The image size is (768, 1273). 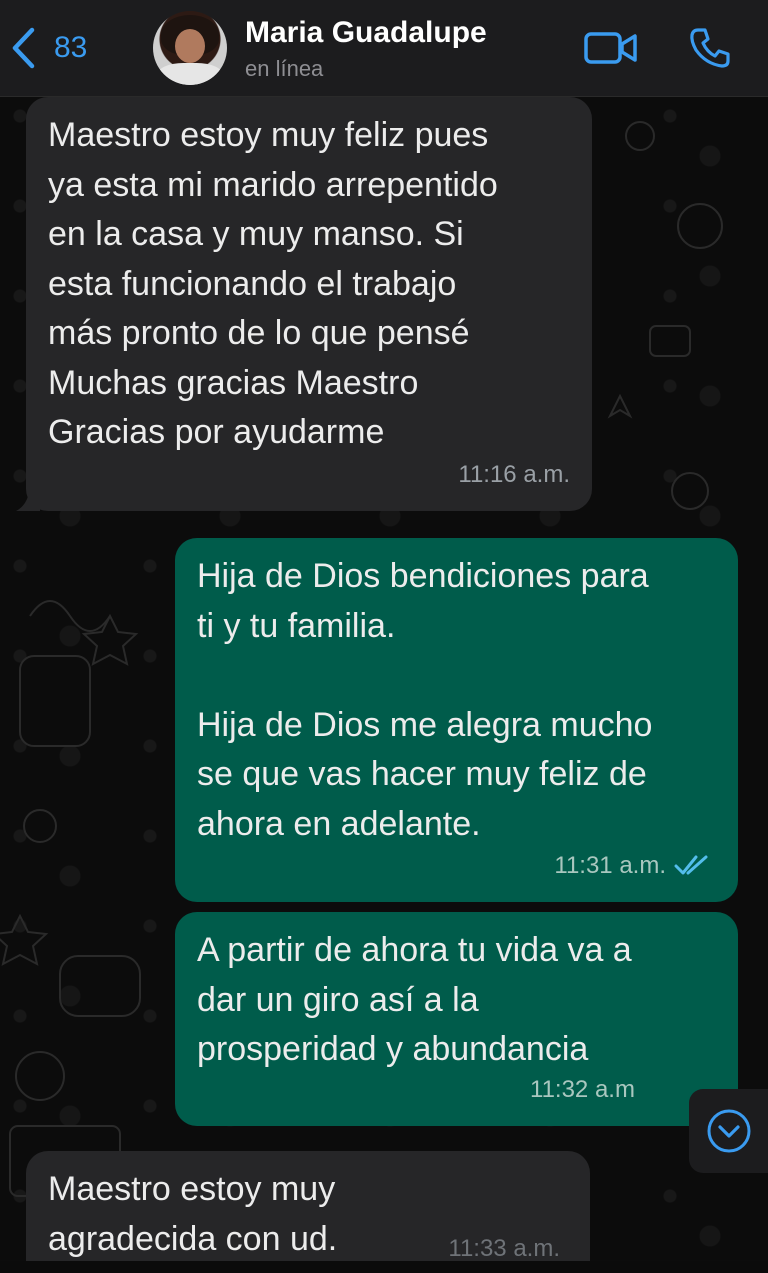 What do you see at coordinates (190, 48) in the screenshot?
I see `avatar` at bounding box center [190, 48].